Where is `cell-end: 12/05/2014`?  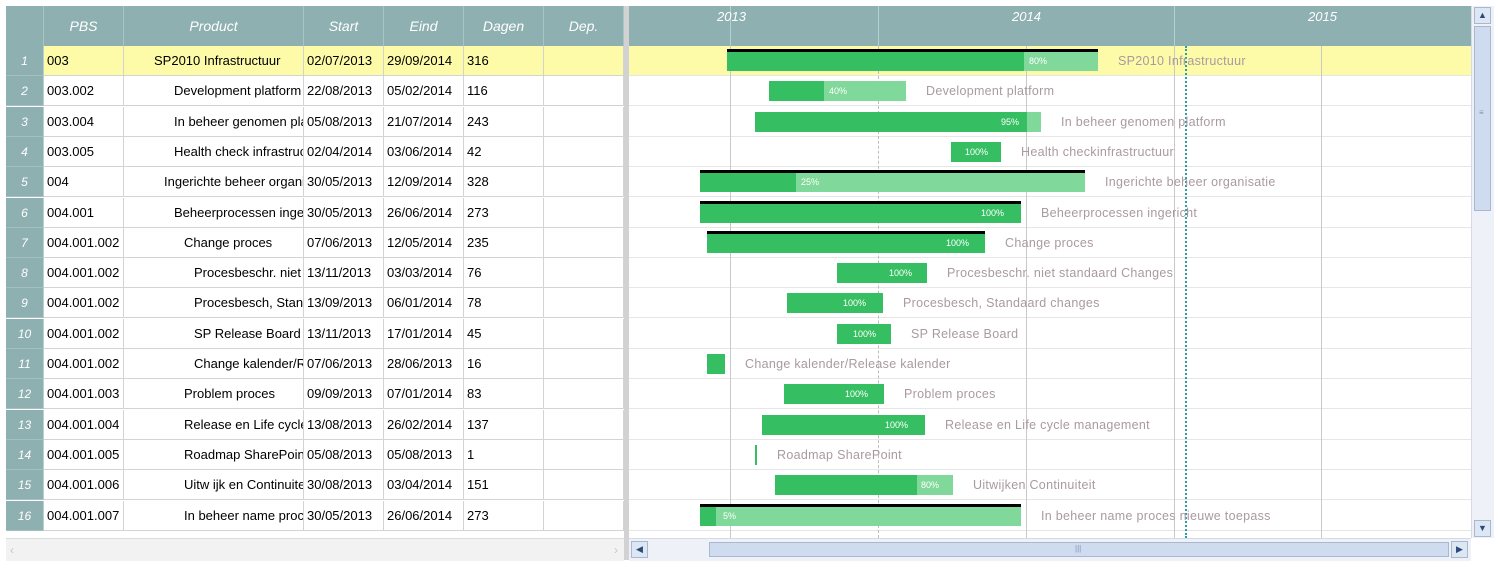 cell-end: 12/05/2014 is located at coordinates (424, 242).